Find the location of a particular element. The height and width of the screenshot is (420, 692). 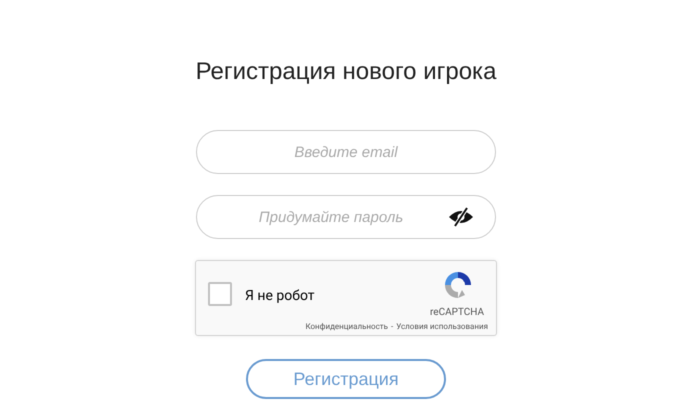

captcha-checkbox is located at coordinates (220, 294).